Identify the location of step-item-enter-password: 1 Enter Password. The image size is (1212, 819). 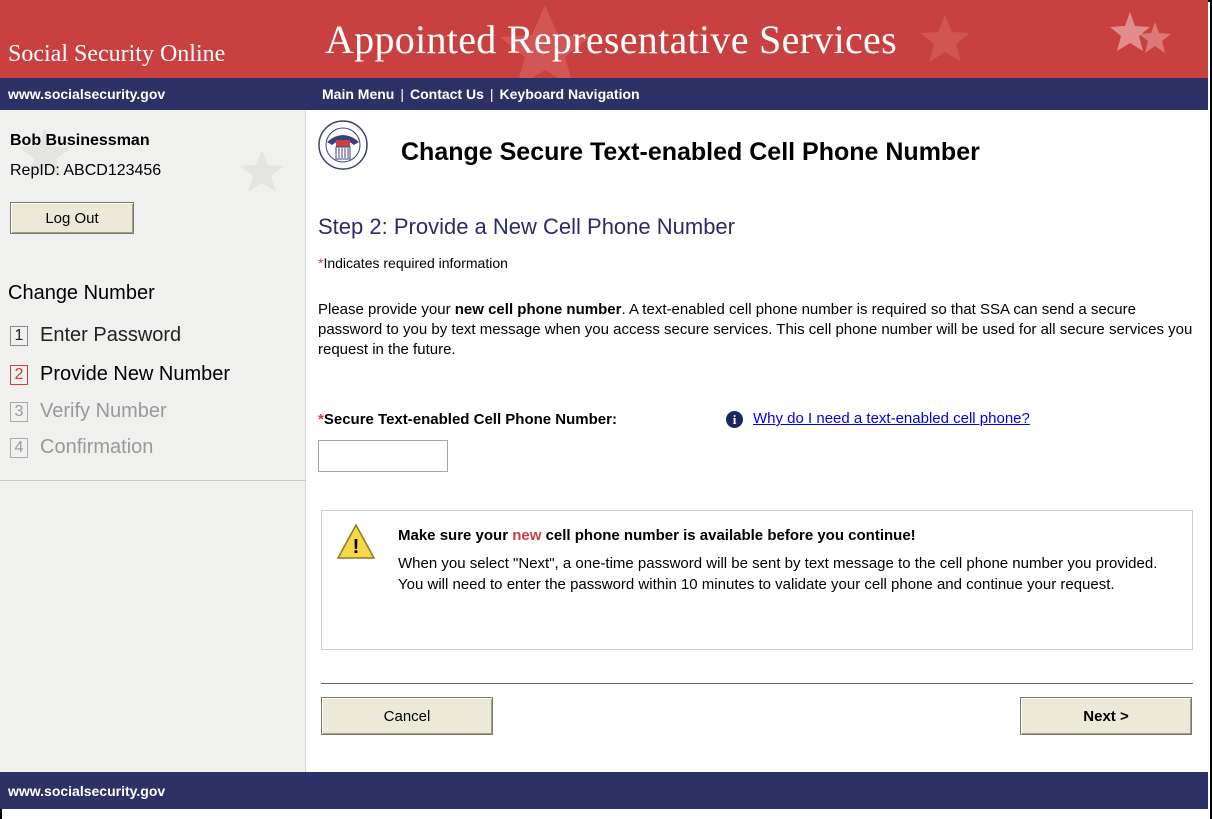
(95, 335).